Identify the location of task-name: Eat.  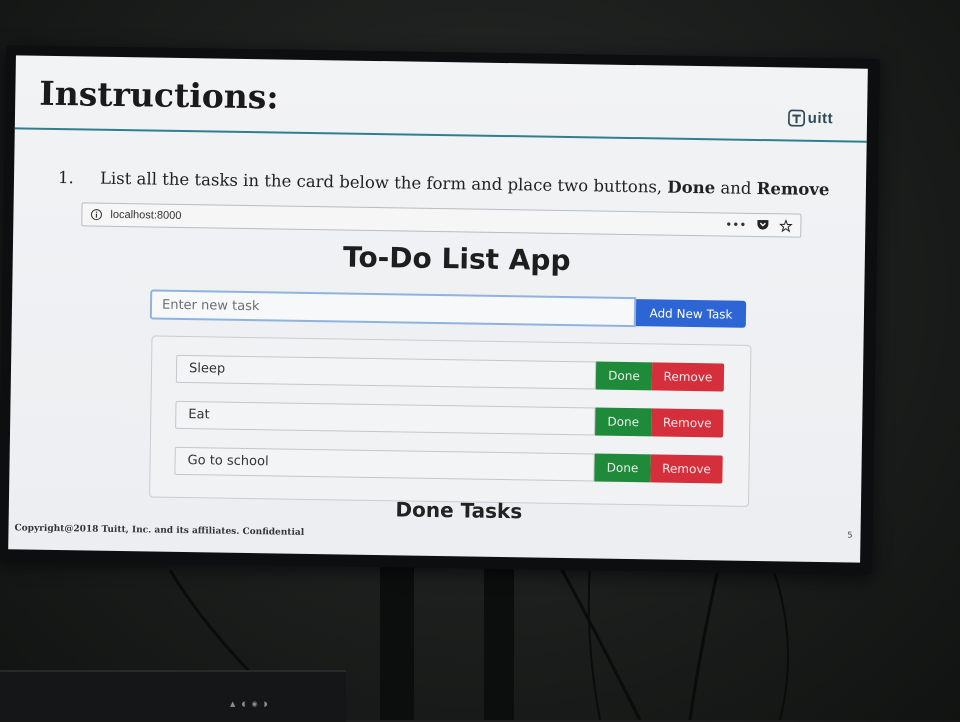
(385, 418).